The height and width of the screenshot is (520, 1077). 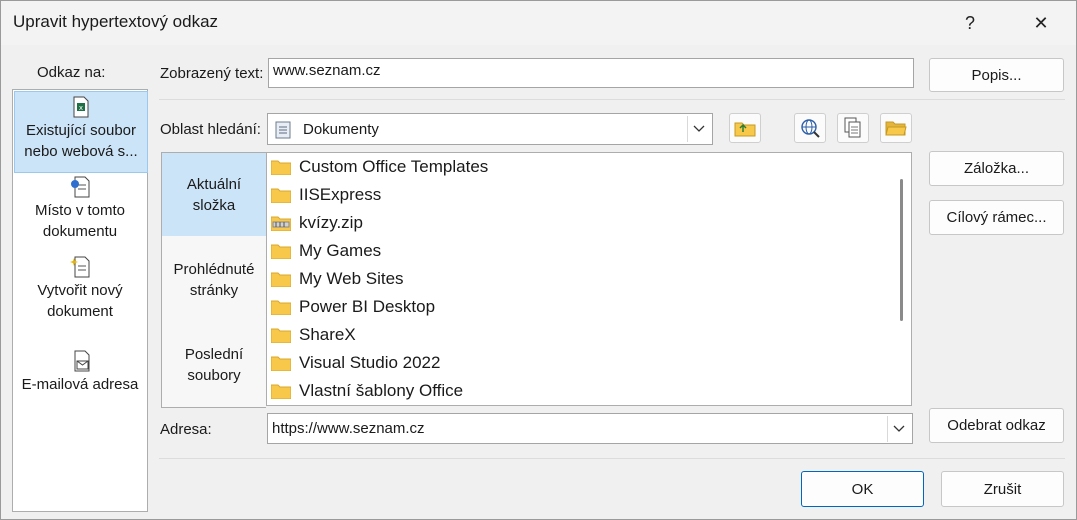 What do you see at coordinates (80, 375) in the screenshot?
I see `nav-email-address: E-mailová adresa` at bounding box center [80, 375].